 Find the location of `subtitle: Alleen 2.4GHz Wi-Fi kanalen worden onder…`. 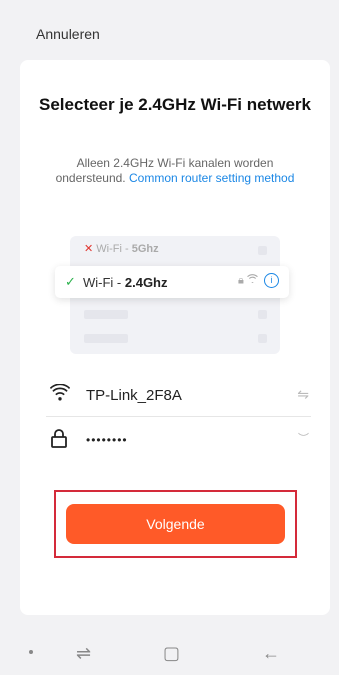

subtitle: Alleen 2.4GHz Wi-Fi kanalen worden onder… is located at coordinates (175, 171).